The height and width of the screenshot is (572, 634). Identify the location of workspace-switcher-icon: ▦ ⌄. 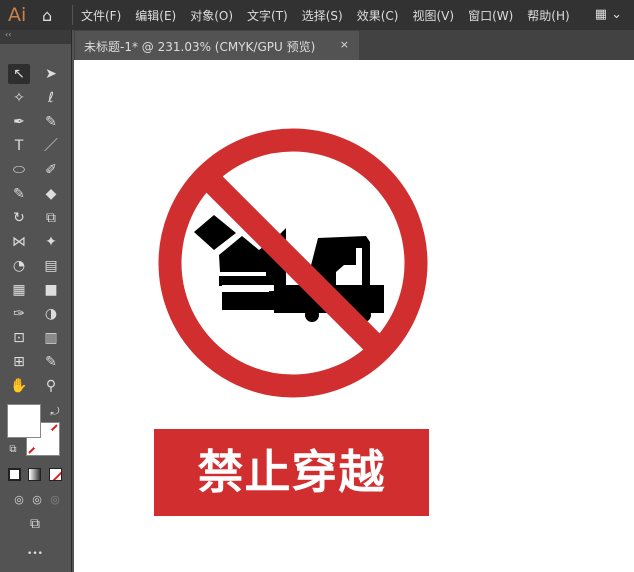
(608, 14).